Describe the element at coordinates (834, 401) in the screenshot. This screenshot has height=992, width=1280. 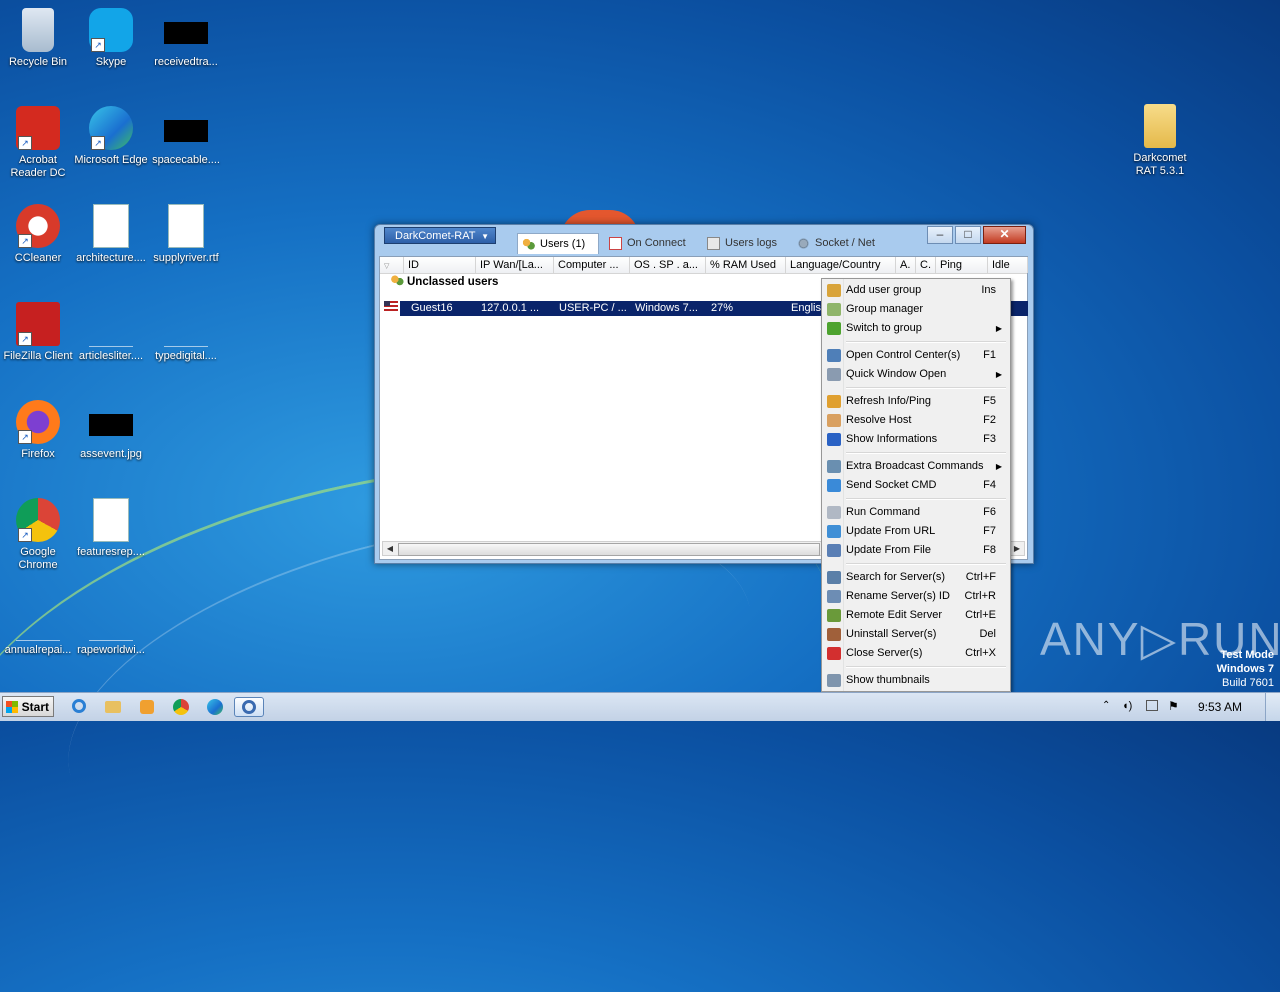
I see `refresh-icon` at that location.